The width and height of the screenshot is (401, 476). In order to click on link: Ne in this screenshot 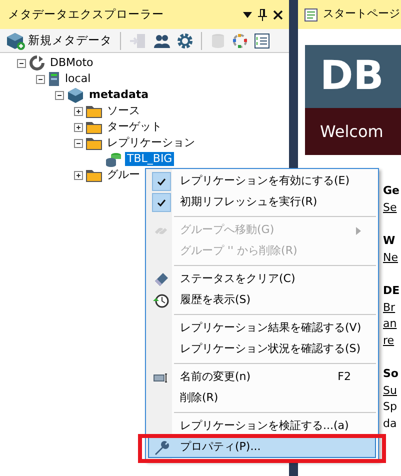, I will do `click(392, 258)`.